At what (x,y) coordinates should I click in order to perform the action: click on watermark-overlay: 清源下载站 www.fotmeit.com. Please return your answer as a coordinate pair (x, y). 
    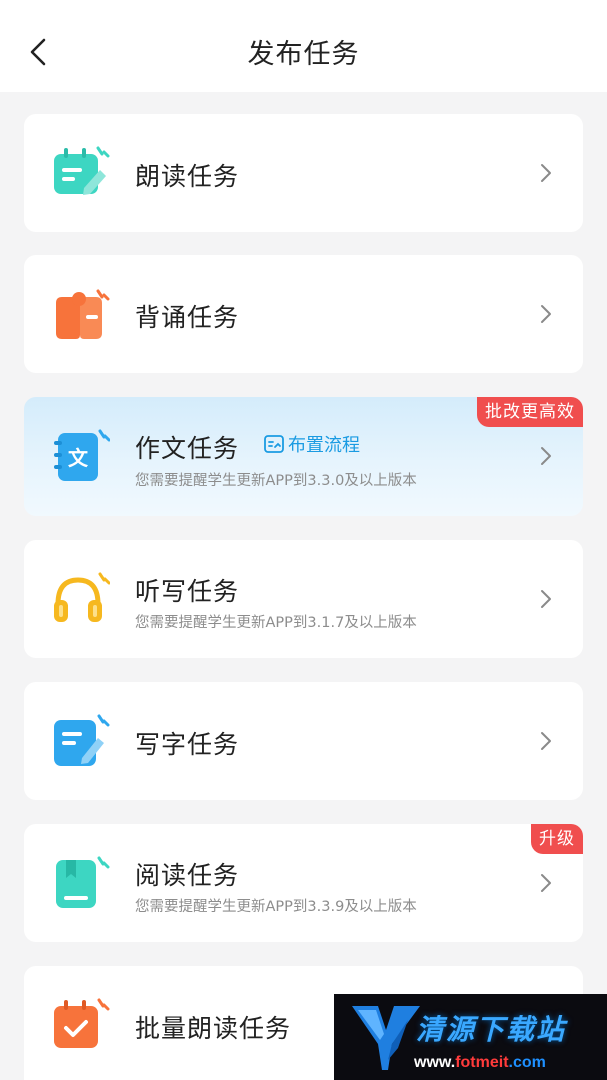
    Looking at the image, I should click on (470, 1037).